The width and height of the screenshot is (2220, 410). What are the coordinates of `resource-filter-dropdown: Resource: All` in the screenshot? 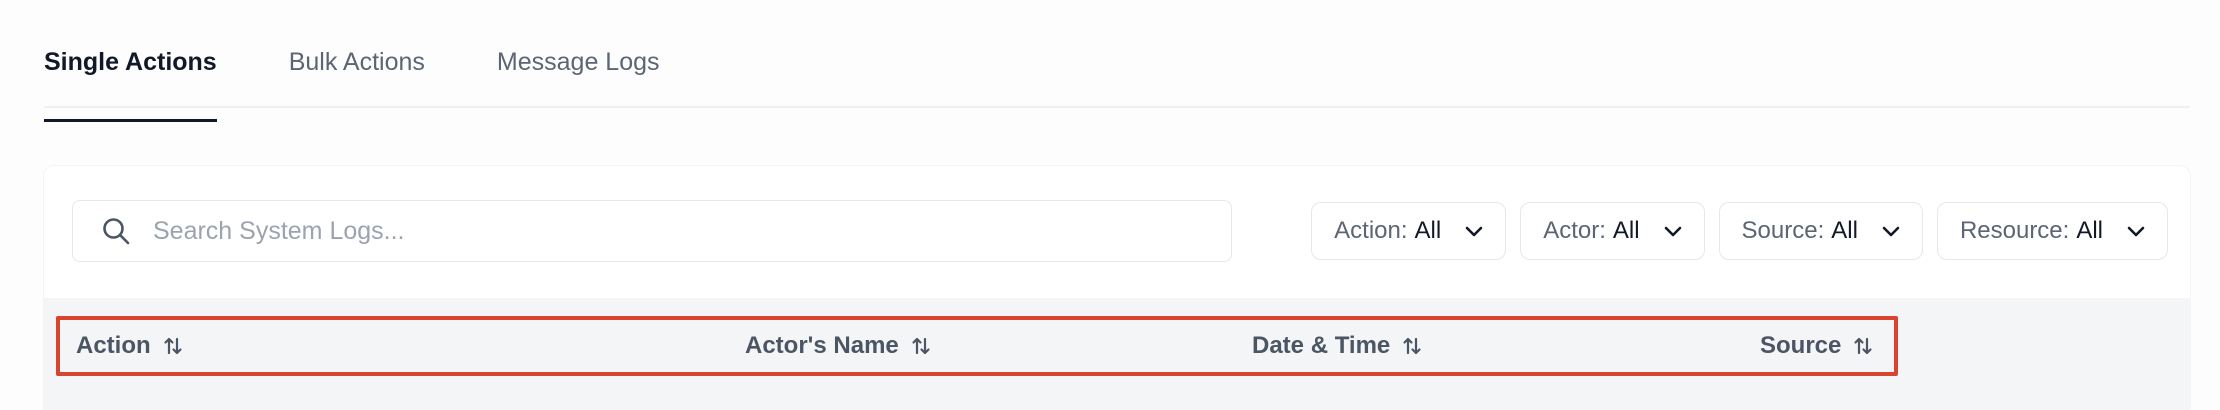 It's located at (2052, 231).